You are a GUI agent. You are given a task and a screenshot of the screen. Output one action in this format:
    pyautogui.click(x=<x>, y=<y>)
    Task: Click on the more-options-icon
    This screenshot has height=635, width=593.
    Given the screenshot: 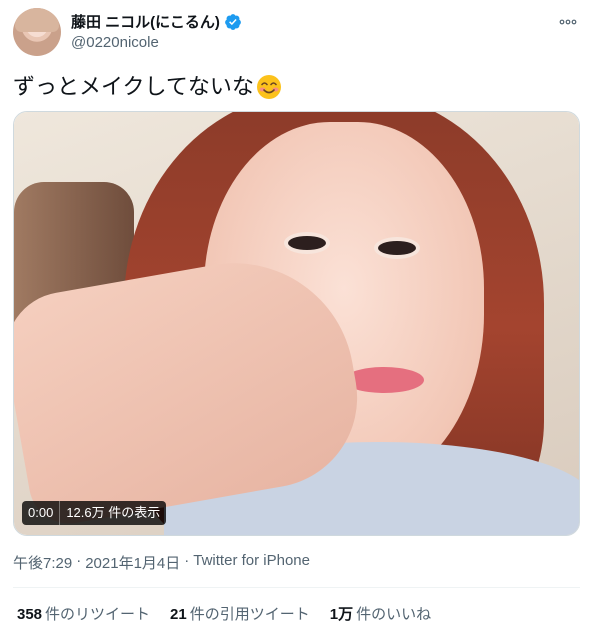 What is the action you would take?
    pyautogui.click(x=568, y=22)
    